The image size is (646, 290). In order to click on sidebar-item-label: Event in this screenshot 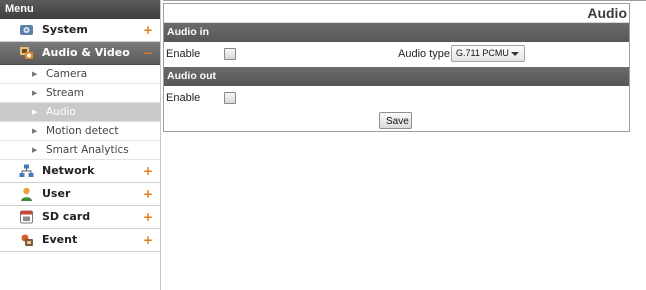, I will do `click(60, 239)`.